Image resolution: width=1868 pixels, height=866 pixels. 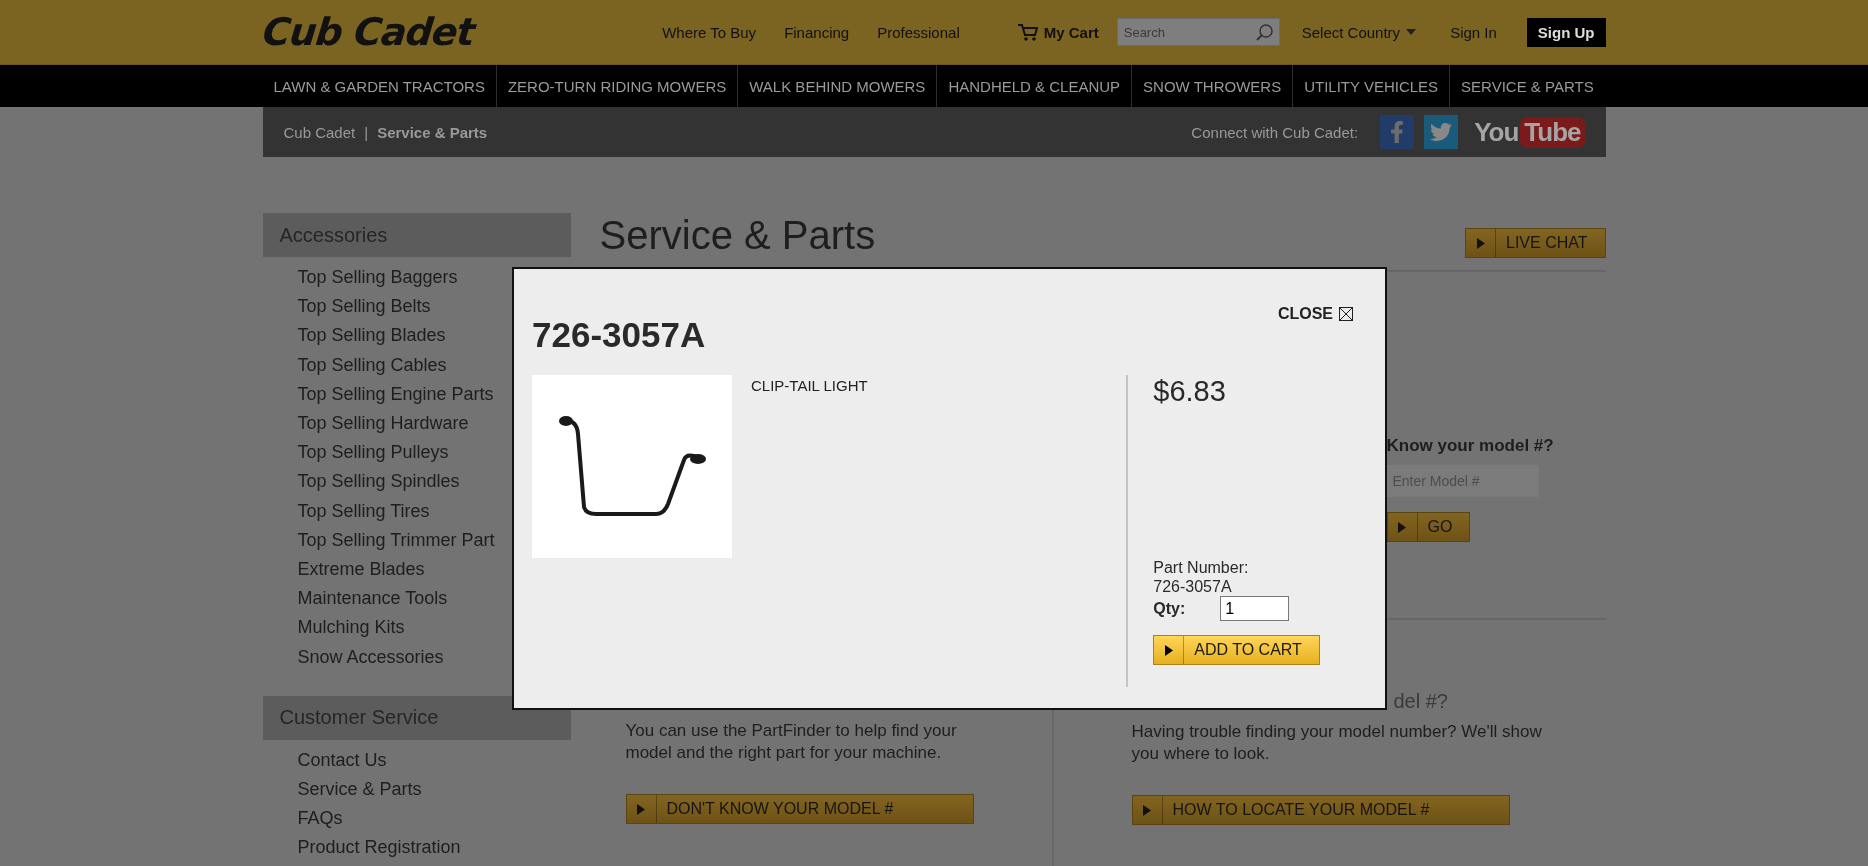 What do you see at coordinates (1411, 32) in the screenshot?
I see `caret-icon` at bounding box center [1411, 32].